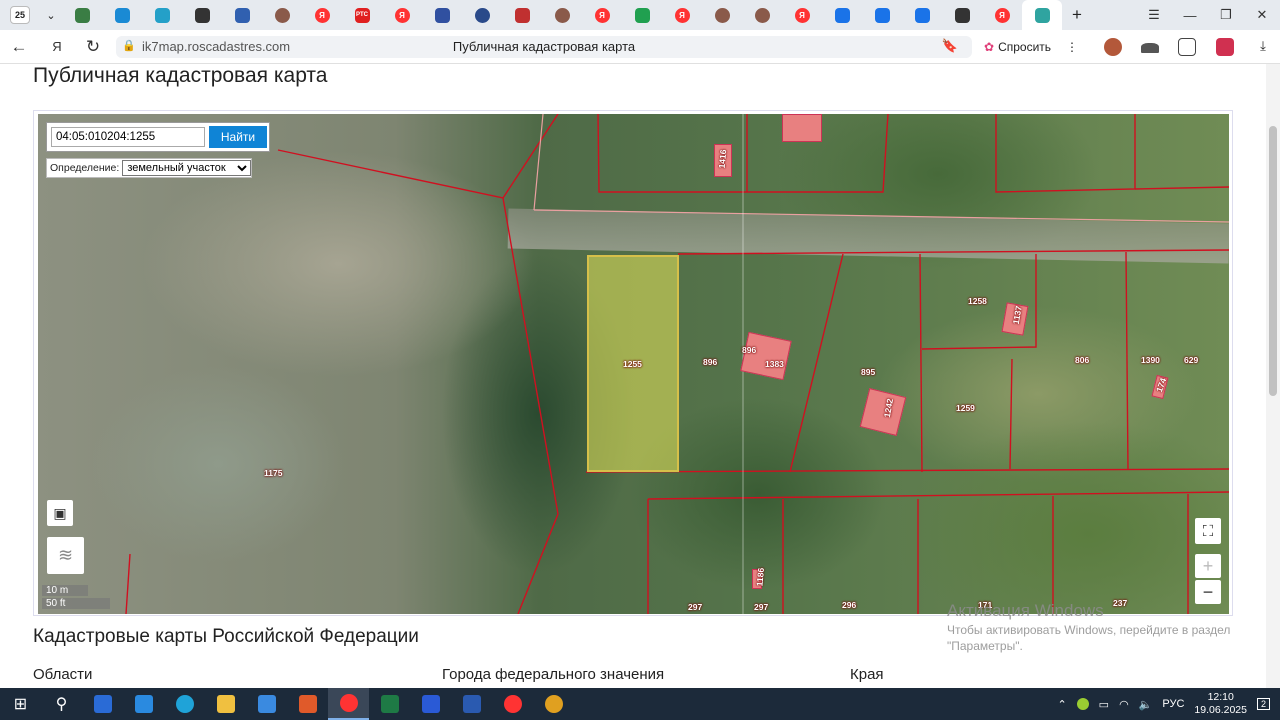  What do you see at coordinates (20, 15) in the screenshot?
I see `tab-count: 25` at bounding box center [20, 15].